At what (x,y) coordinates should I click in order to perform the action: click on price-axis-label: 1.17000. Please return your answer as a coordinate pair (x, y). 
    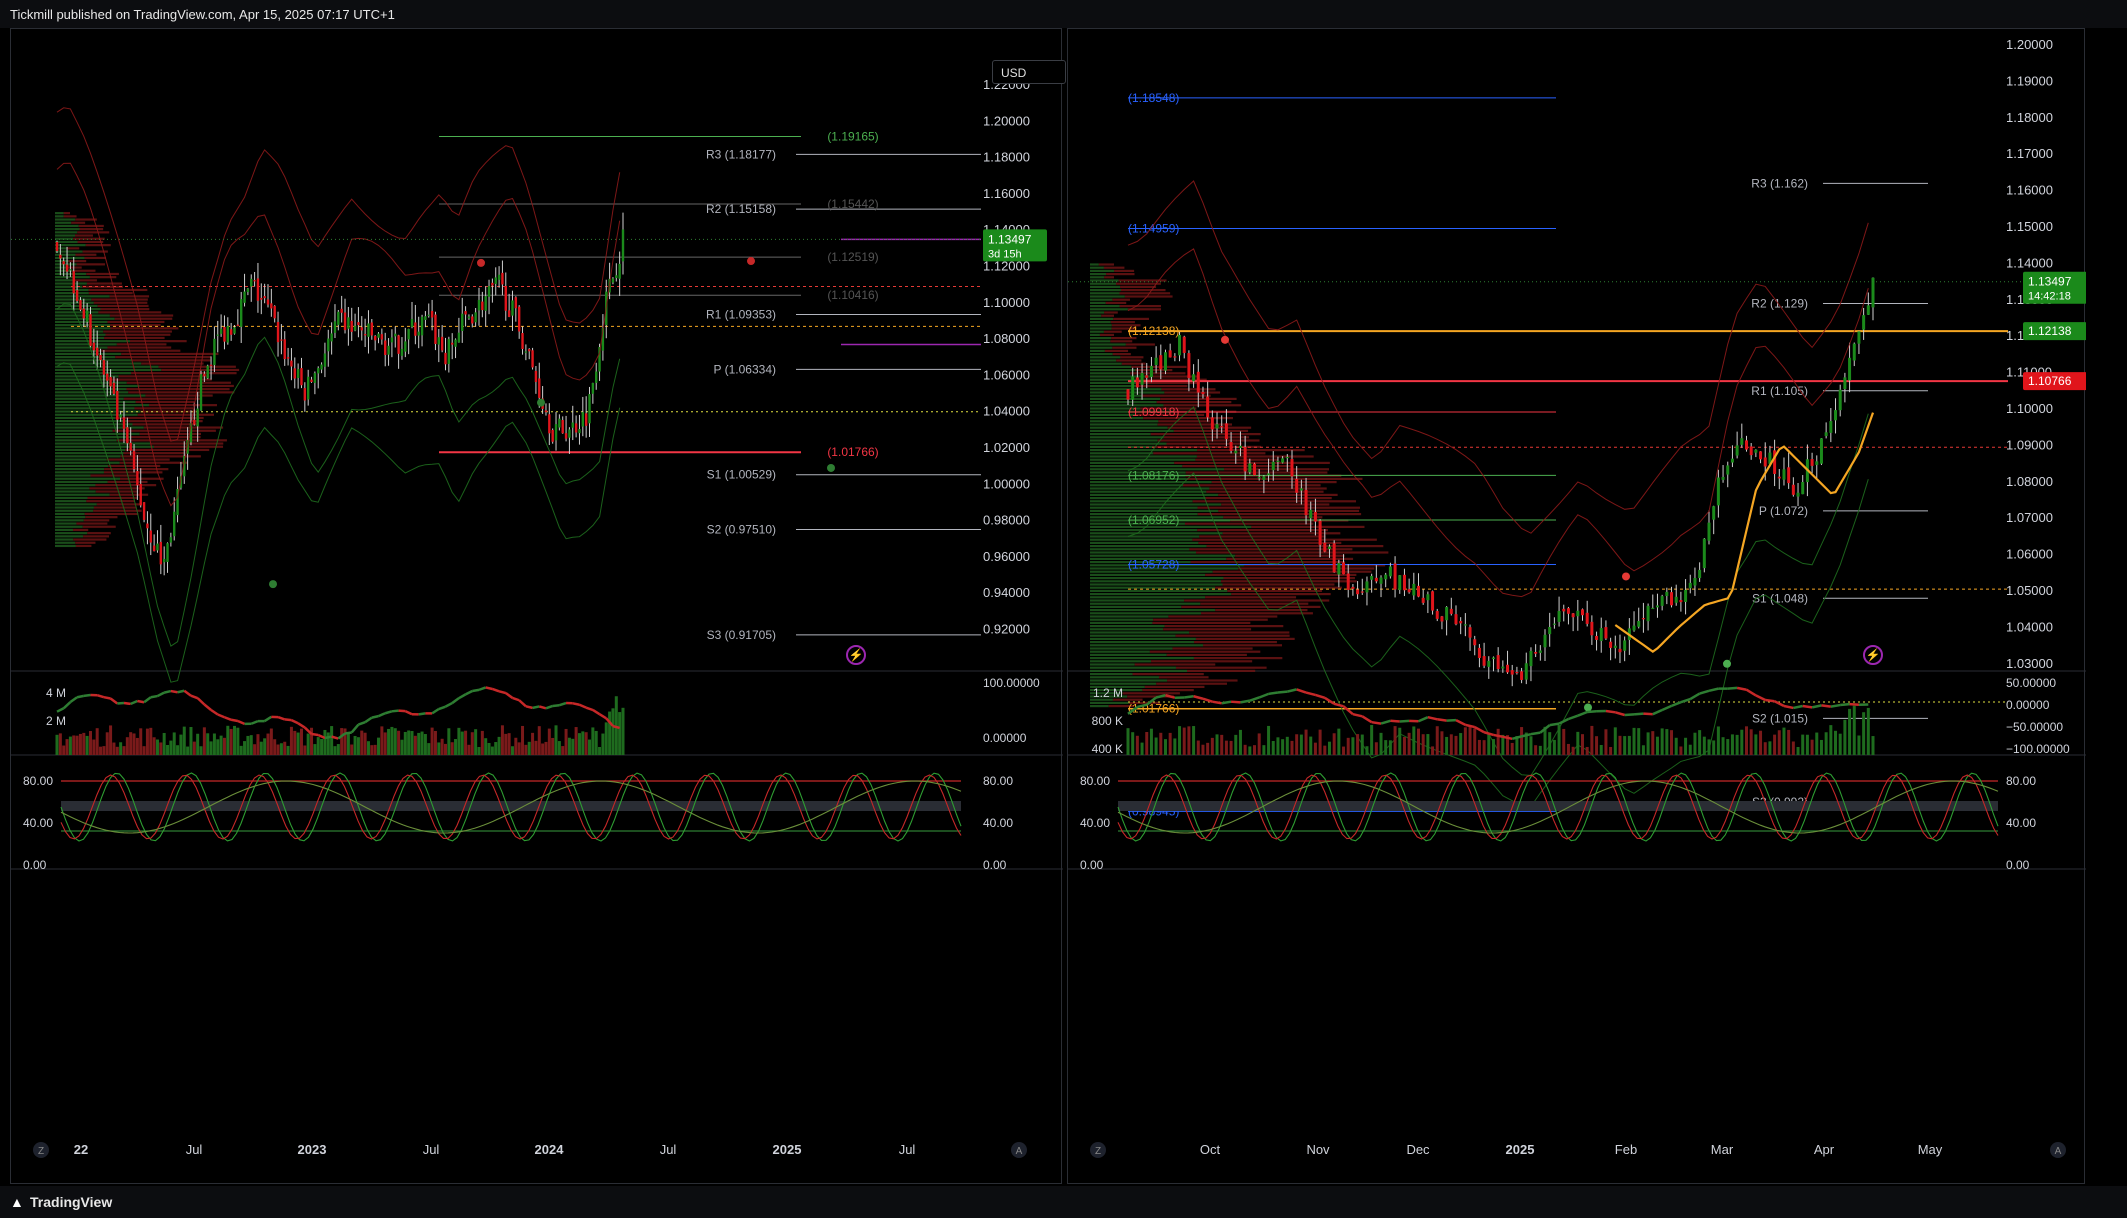
    Looking at the image, I should click on (2029, 153).